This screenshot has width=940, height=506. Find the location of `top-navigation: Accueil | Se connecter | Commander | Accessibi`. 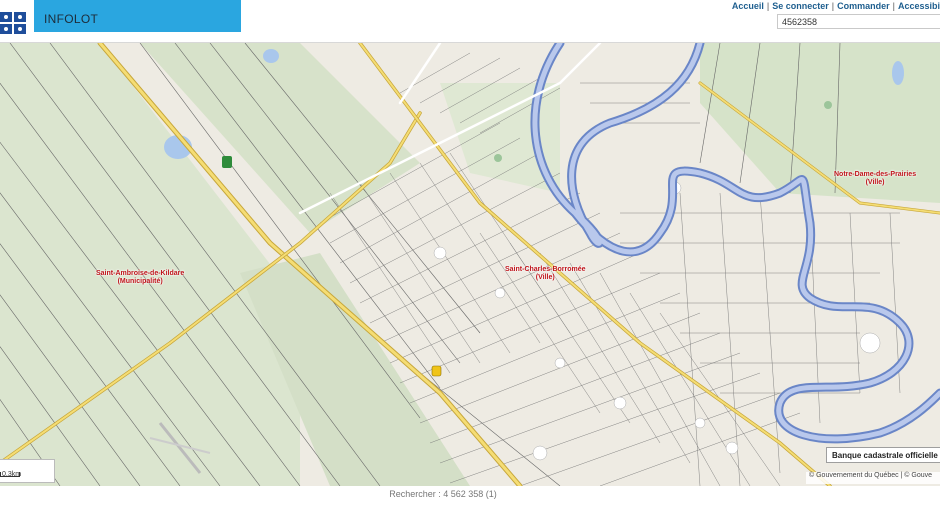

top-navigation: Accueil | Se connecter | Commander | Accessibi is located at coordinates (835, 6).